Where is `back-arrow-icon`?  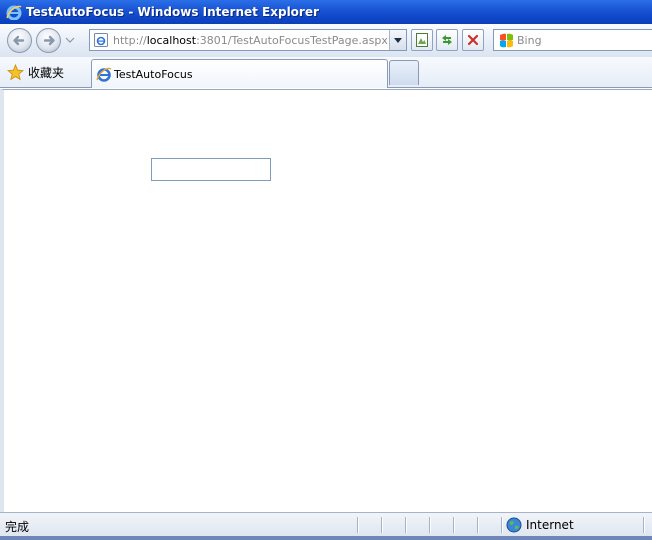
back-arrow-icon is located at coordinates (19, 40).